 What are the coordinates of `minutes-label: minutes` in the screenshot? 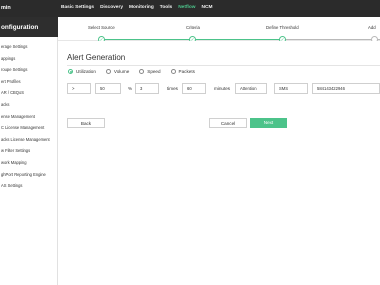 It's located at (222, 88).